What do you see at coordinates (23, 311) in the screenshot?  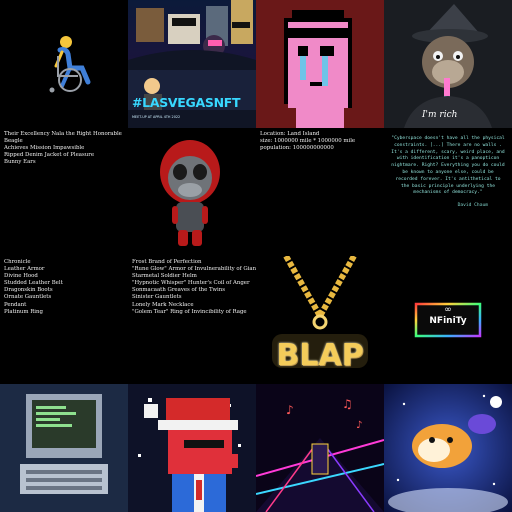 I see `list-item: Platinum Ring` at bounding box center [23, 311].